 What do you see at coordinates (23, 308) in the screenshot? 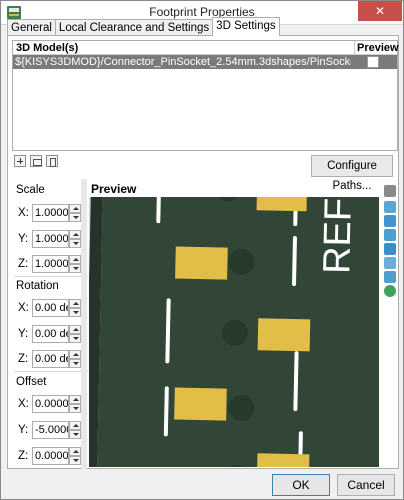
I see `rotation-x-label: X:` at bounding box center [23, 308].